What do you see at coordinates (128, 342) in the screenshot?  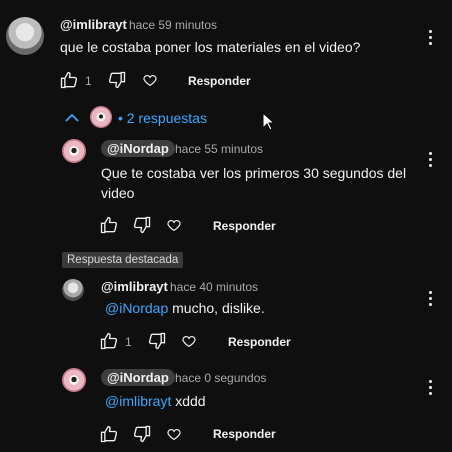 I see `reply-like-count: 1` at bounding box center [128, 342].